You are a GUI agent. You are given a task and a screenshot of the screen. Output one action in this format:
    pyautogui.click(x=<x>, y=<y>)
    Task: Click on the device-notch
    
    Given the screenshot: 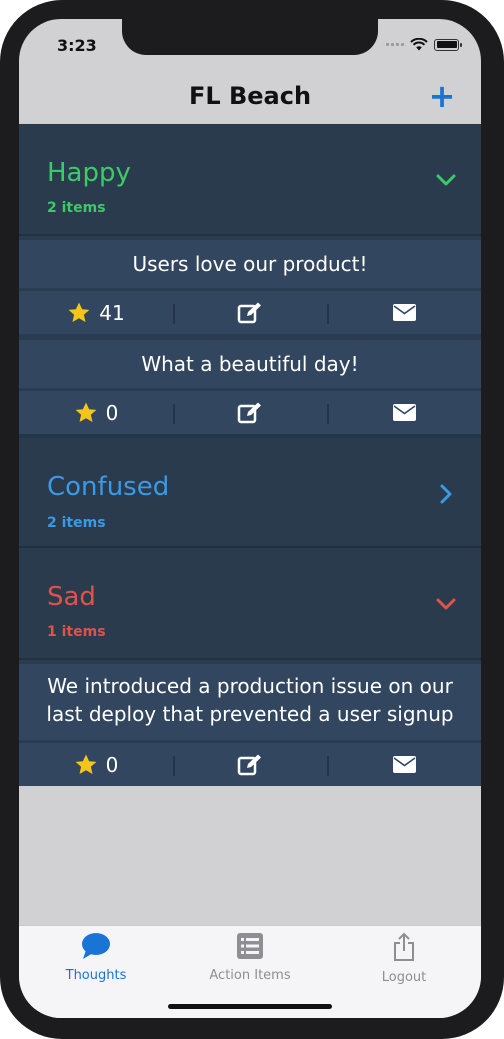 What is the action you would take?
    pyautogui.click(x=250, y=37)
    